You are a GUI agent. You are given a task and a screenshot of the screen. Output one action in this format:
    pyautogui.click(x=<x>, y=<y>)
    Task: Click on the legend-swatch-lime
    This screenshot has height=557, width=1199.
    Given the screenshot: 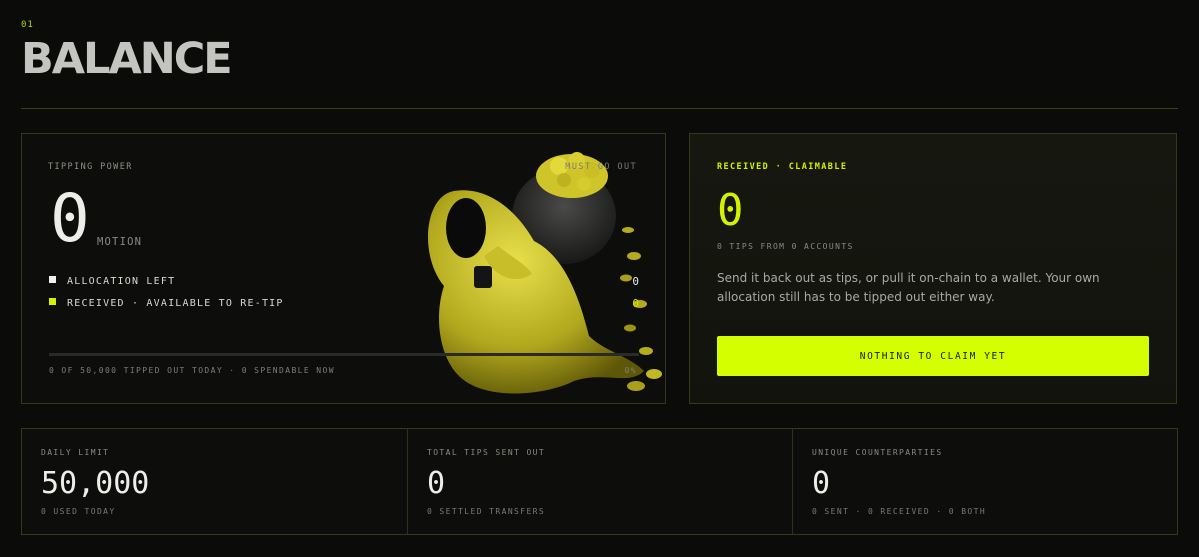 What is the action you would take?
    pyautogui.click(x=52, y=301)
    